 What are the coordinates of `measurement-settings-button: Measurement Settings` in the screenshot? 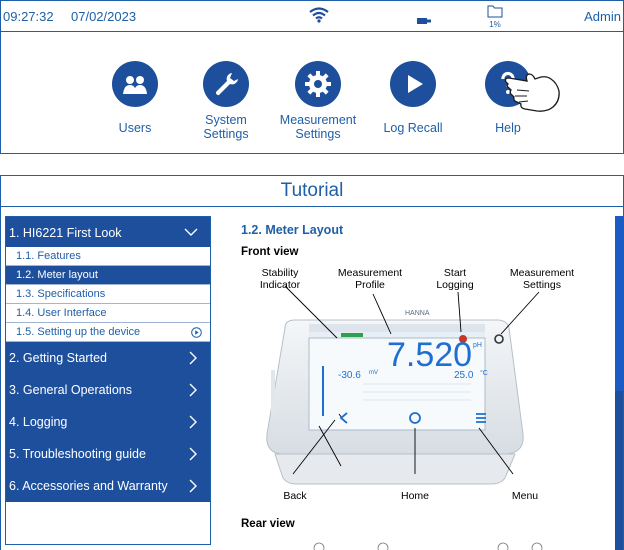 It's located at (318, 101).